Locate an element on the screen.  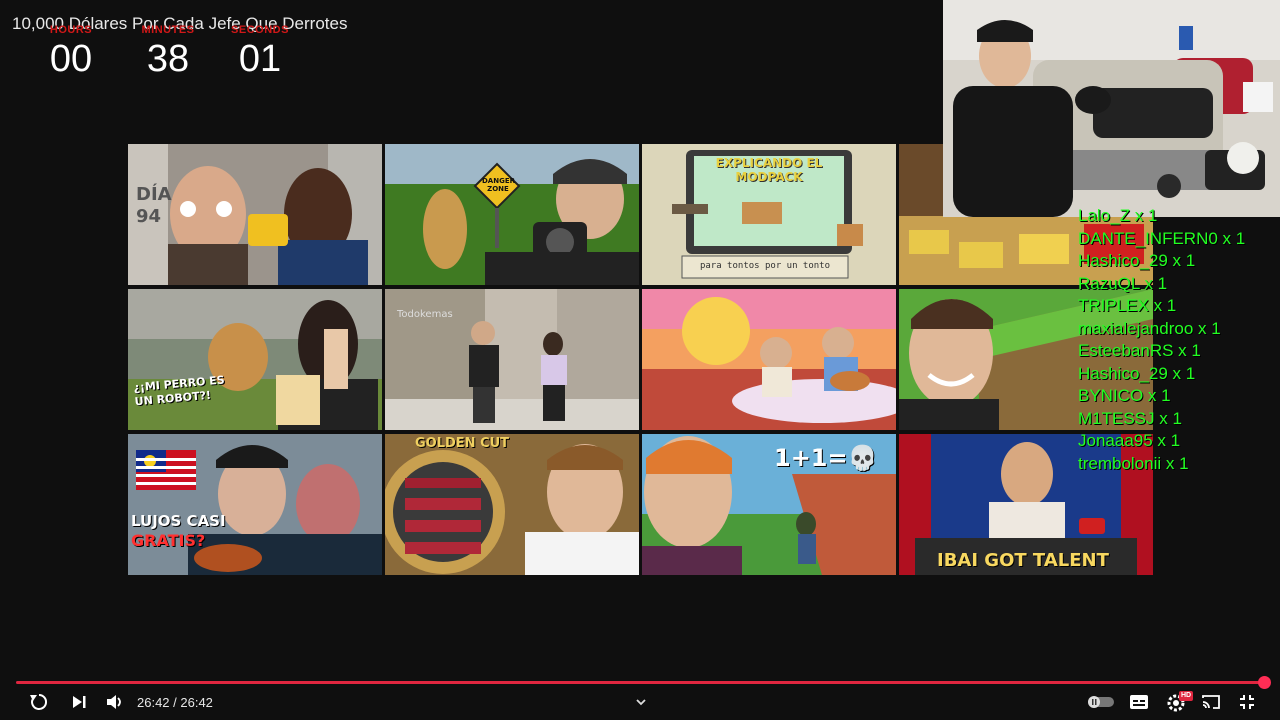
thumbnail-caption: IBAI GOT TALENT is located at coordinates (1023, 560).